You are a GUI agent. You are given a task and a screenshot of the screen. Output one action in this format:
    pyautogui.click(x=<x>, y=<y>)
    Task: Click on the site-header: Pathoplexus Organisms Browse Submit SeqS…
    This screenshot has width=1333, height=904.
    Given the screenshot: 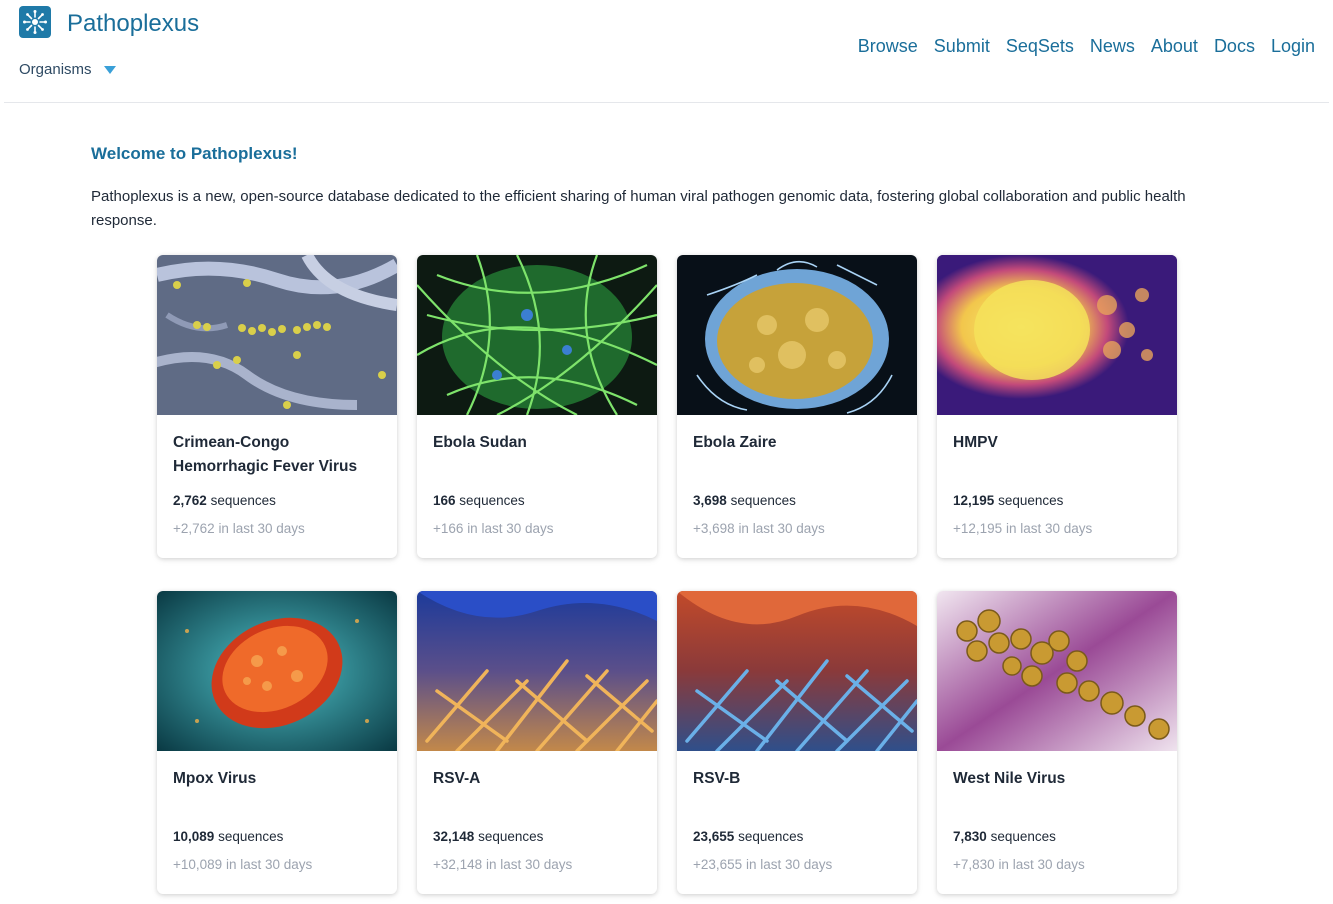 What is the action you would take?
    pyautogui.click(x=666, y=51)
    